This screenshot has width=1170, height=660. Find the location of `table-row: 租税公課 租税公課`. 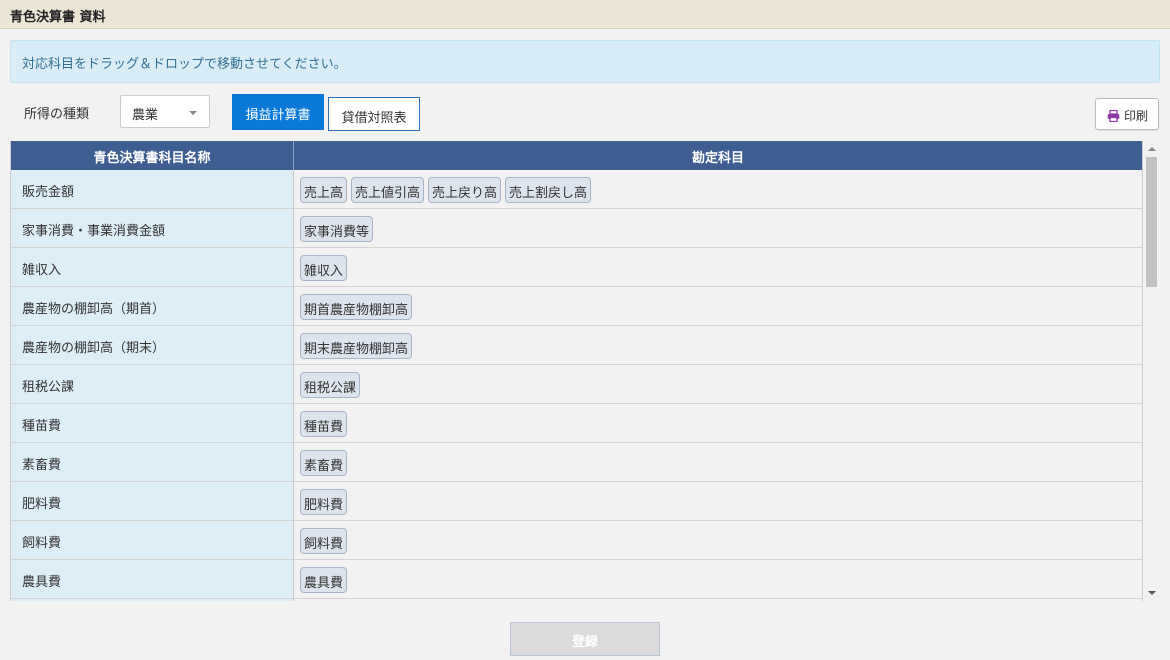

table-row: 租税公課 租税公課 is located at coordinates (576, 384).